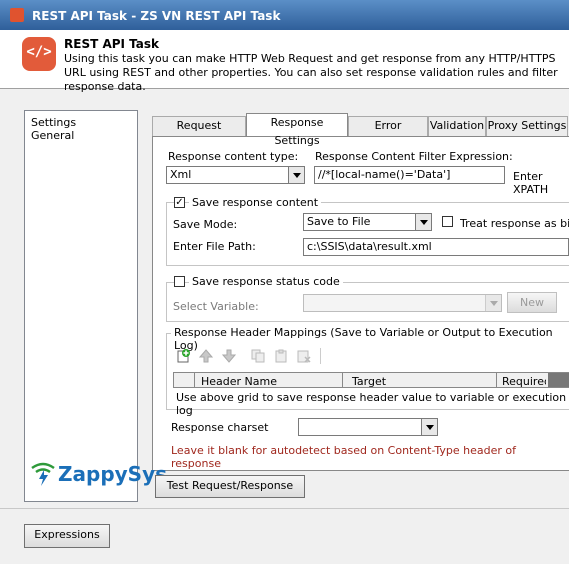 The height and width of the screenshot is (564, 569). What do you see at coordinates (281, 356) in the screenshot?
I see `paste-icon` at bounding box center [281, 356].